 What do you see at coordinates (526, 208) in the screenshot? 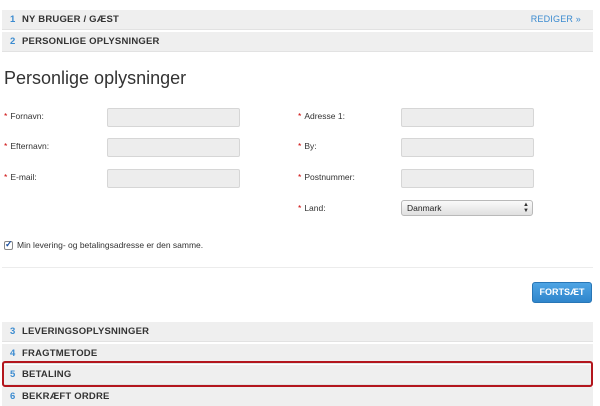
I see `select-arrows-icon: ▲ ▼` at bounding box center [526, 208].